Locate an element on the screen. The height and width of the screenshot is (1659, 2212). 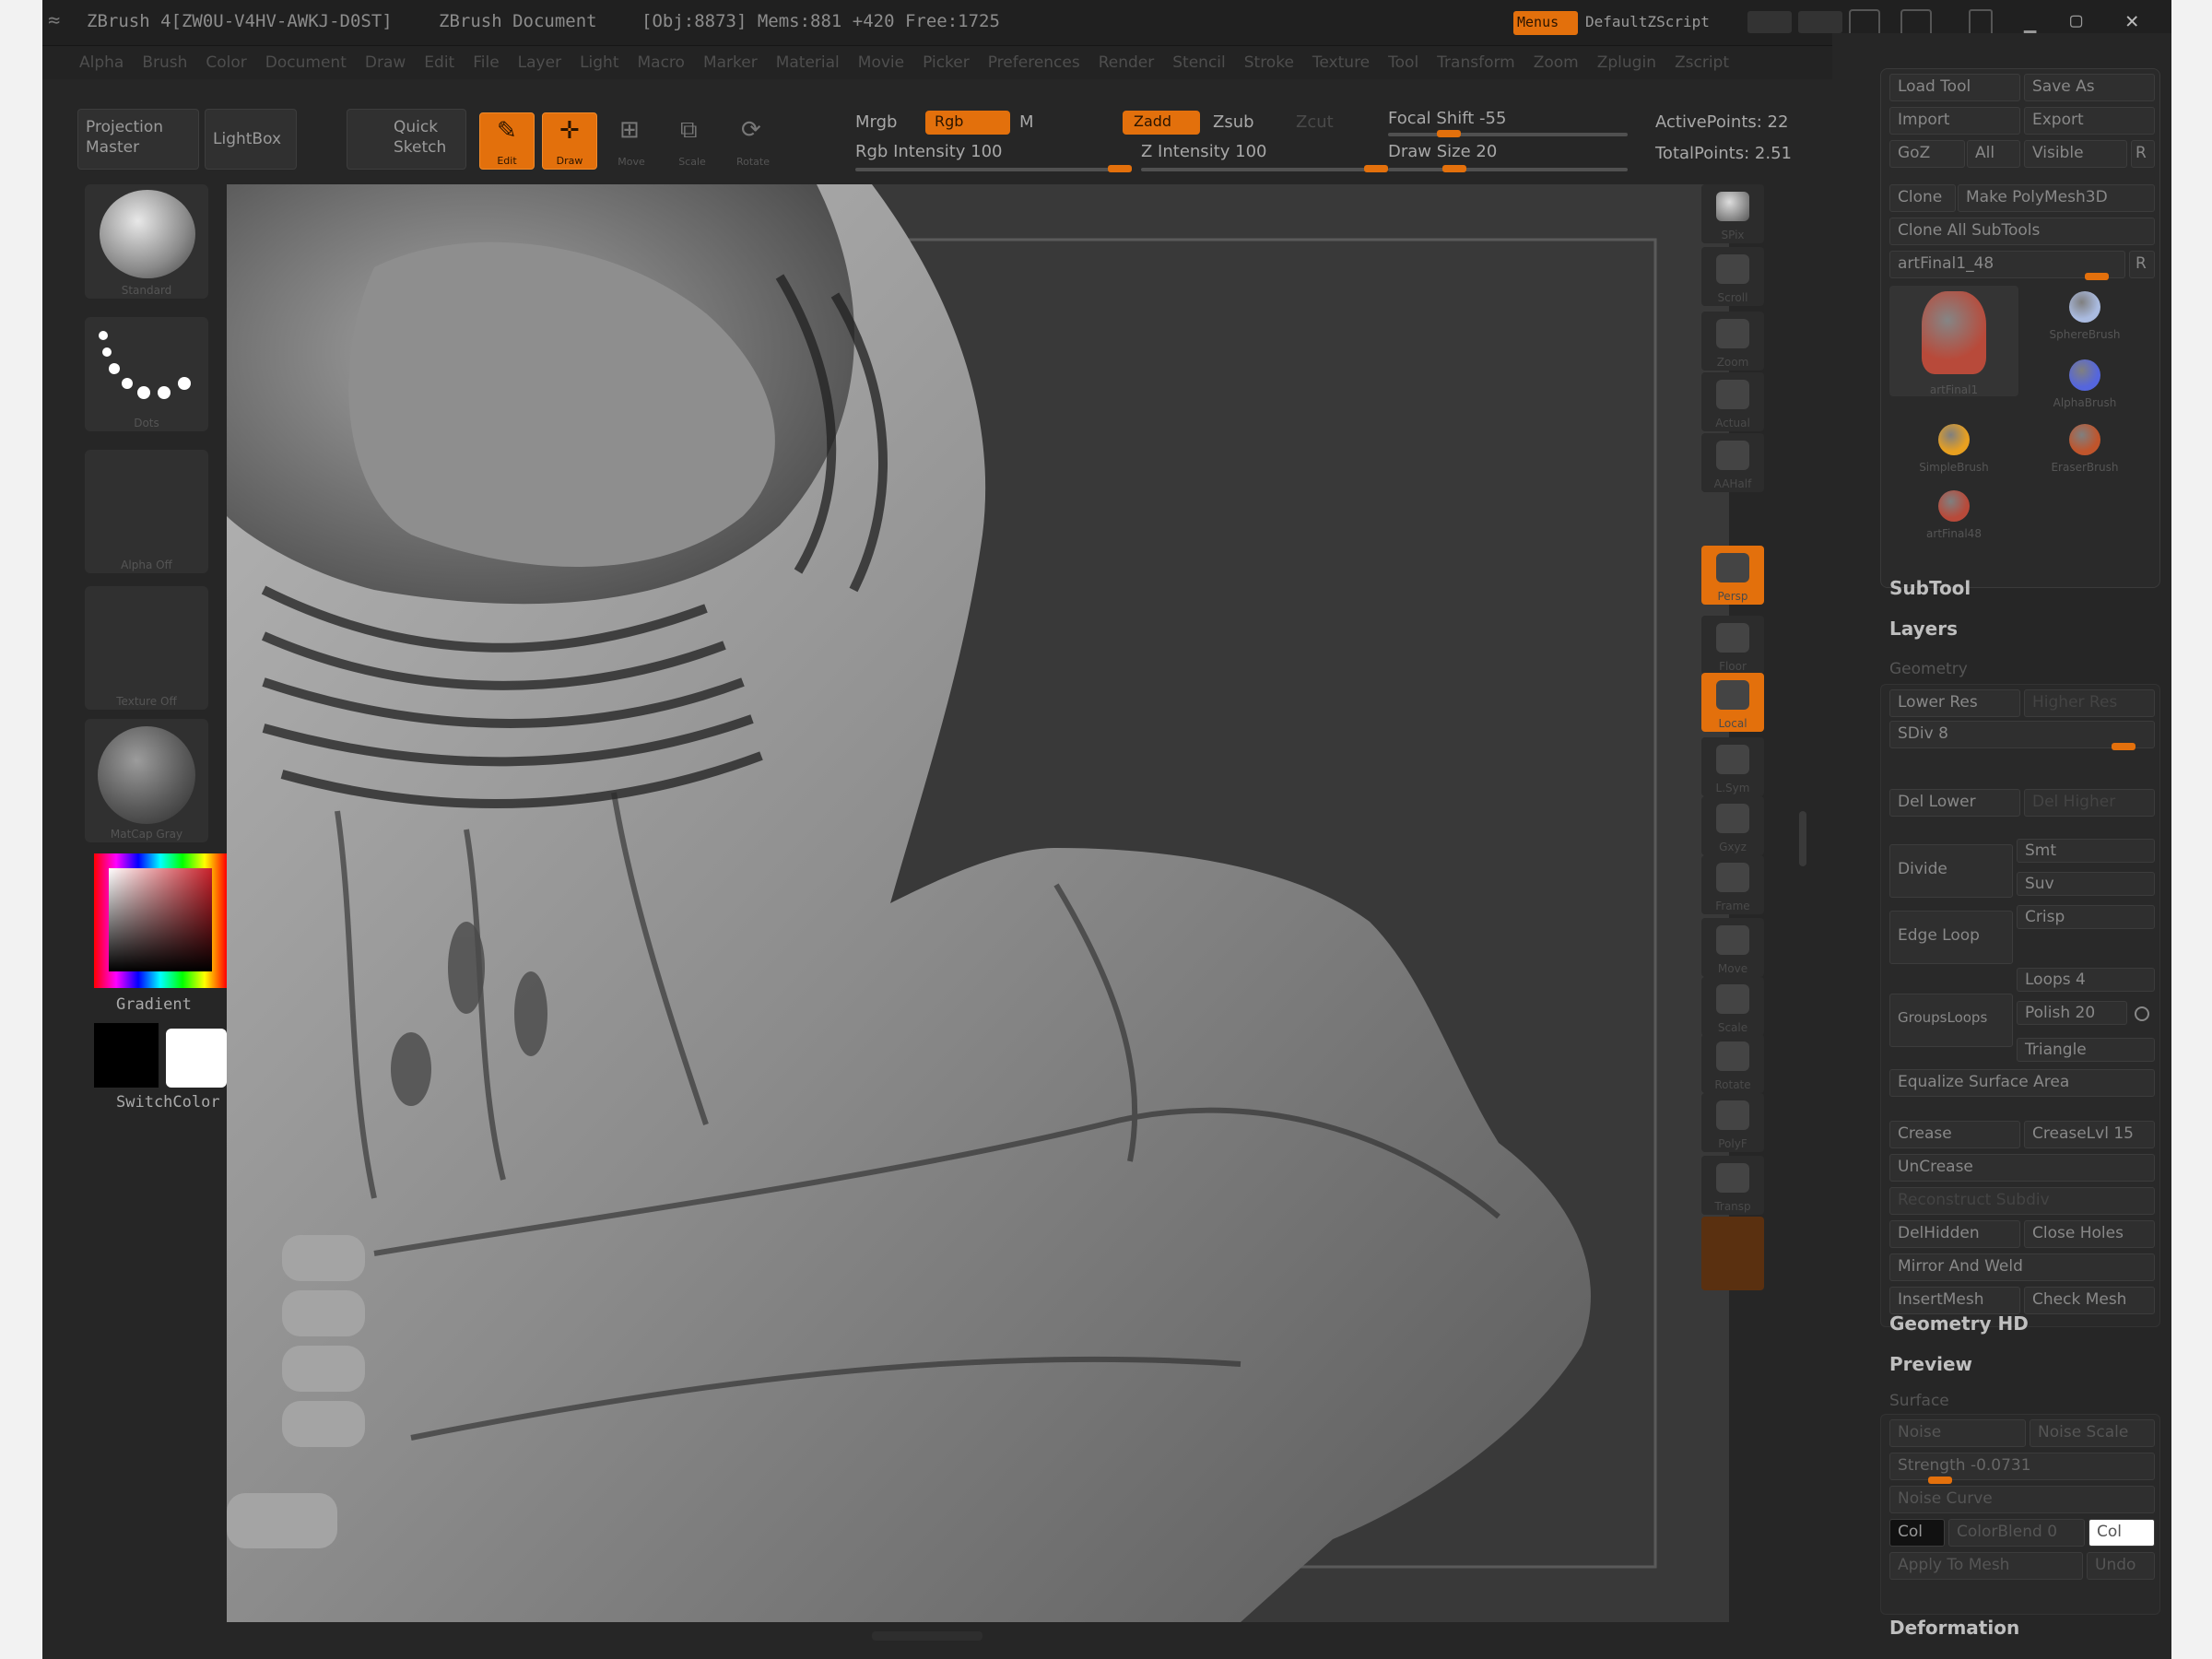
delhidden-button: DelHidden is located at coordinates (1954, 1234).